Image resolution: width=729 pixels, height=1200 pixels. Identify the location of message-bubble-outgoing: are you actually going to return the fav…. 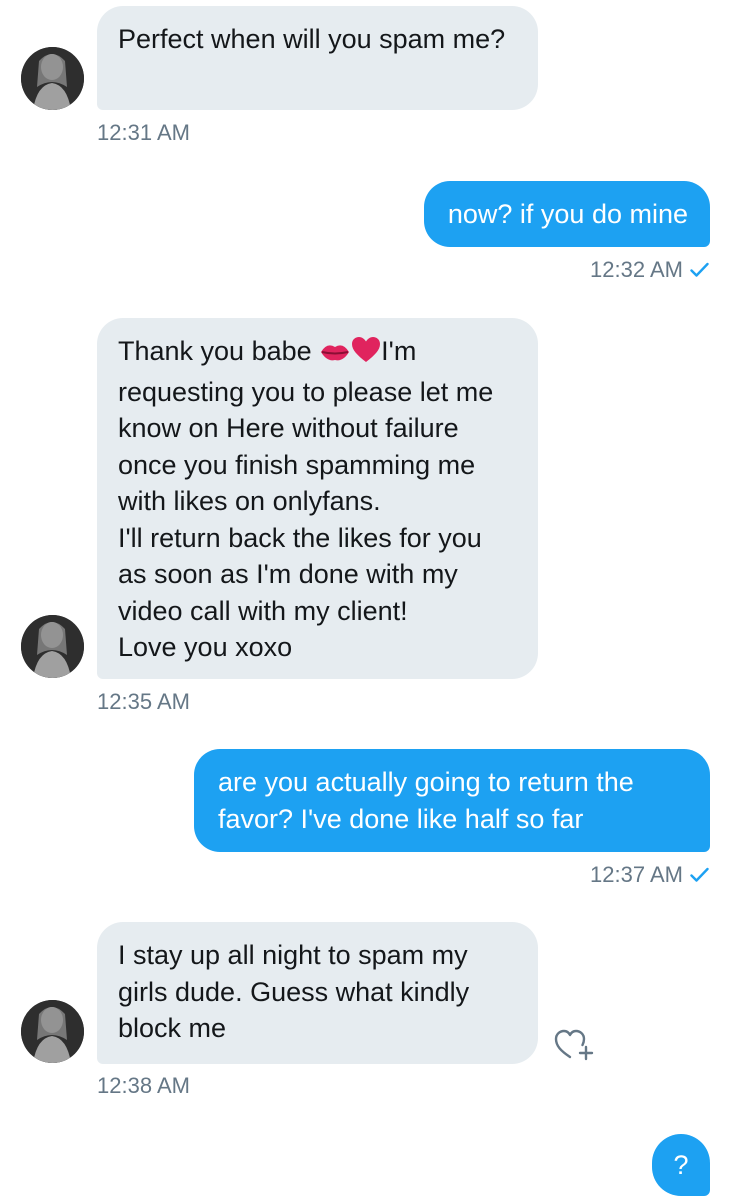
(452, 800).